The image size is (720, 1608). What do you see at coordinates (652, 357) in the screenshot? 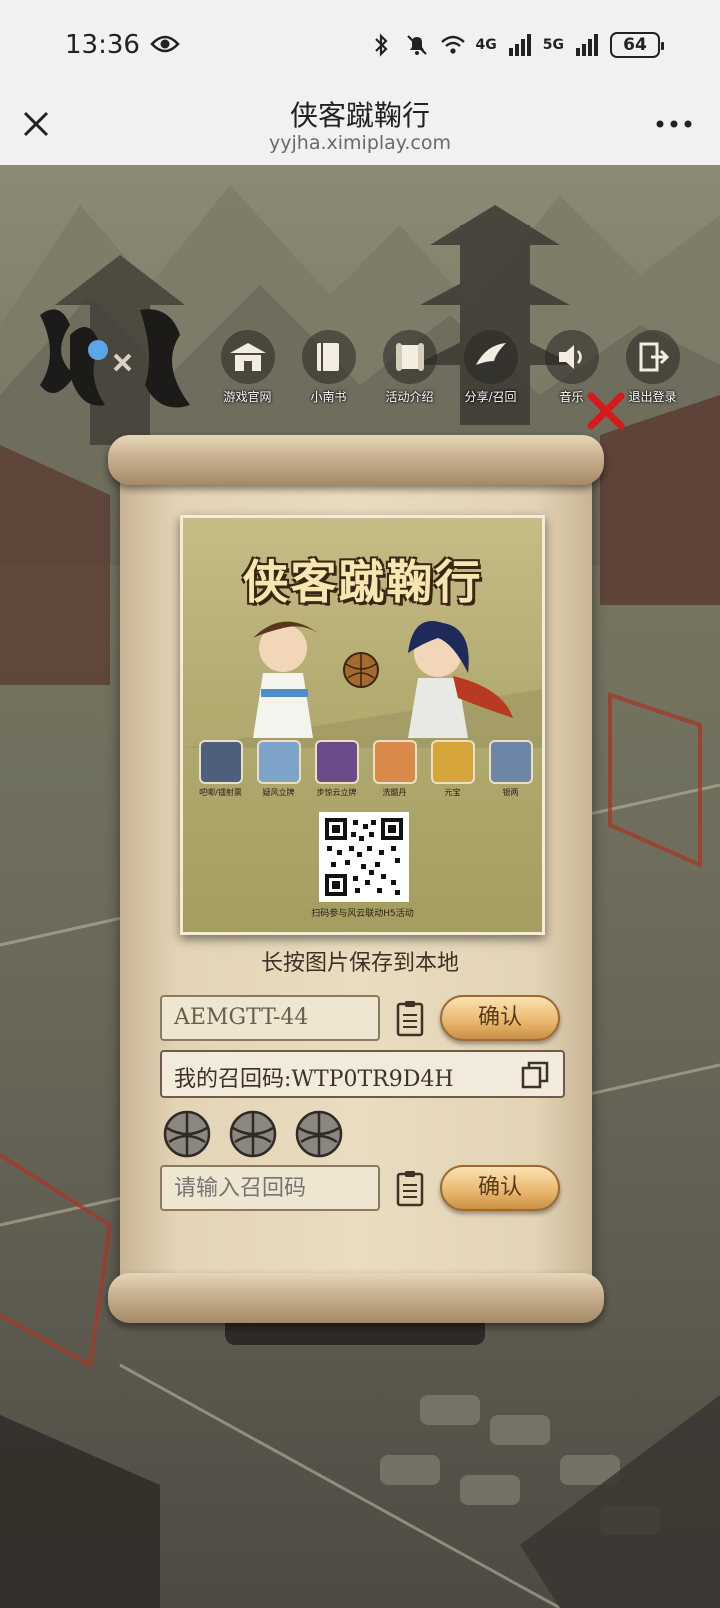
I see `exit-icon` at bounding box center [652, 357].